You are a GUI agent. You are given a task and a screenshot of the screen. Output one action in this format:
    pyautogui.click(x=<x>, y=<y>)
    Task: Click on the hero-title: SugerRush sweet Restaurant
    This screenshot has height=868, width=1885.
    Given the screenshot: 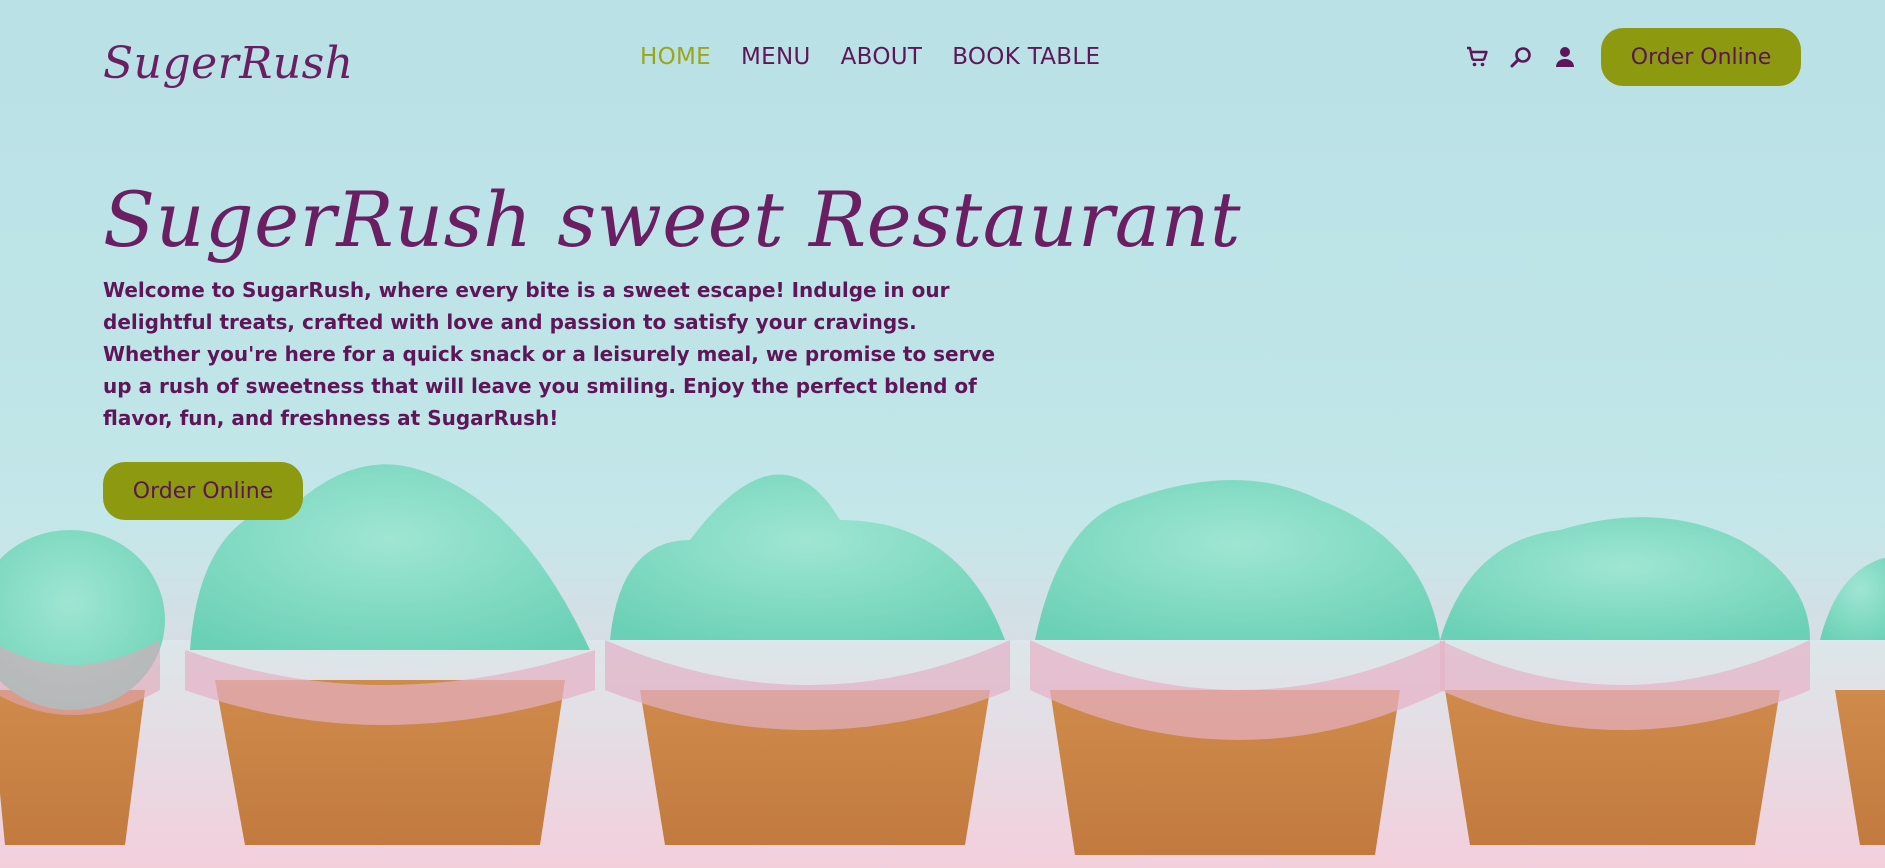 What is the action you would take?
    pyautogui.click(x=672, y=219)
    